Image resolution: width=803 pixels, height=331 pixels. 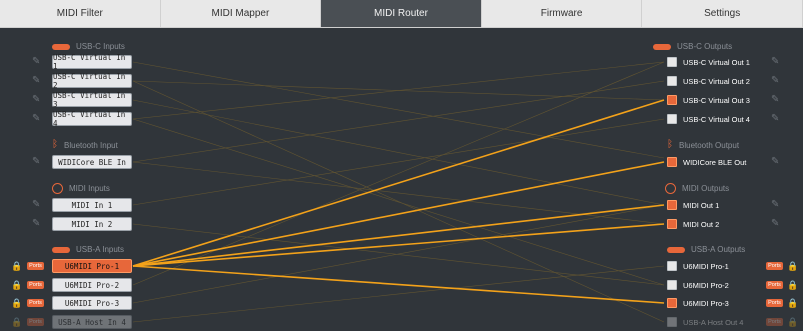 I want to click on input-usbc-virtual-1: USB-C Virtual In 1, so click(x=92, y=62).